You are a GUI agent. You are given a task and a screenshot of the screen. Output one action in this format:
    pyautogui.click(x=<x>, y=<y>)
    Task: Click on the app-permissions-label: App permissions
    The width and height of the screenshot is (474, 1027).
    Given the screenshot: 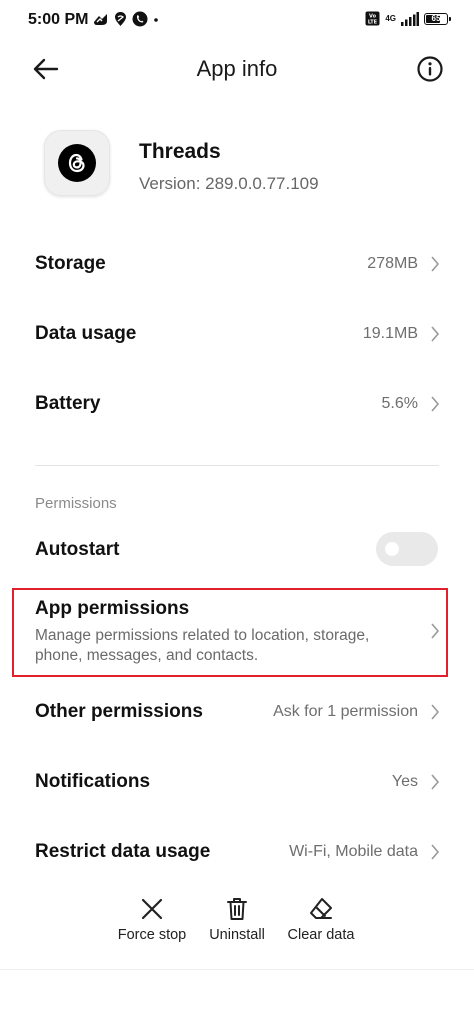 What is the action you would take?
    pyautogui.click(x=112, y=608)
    